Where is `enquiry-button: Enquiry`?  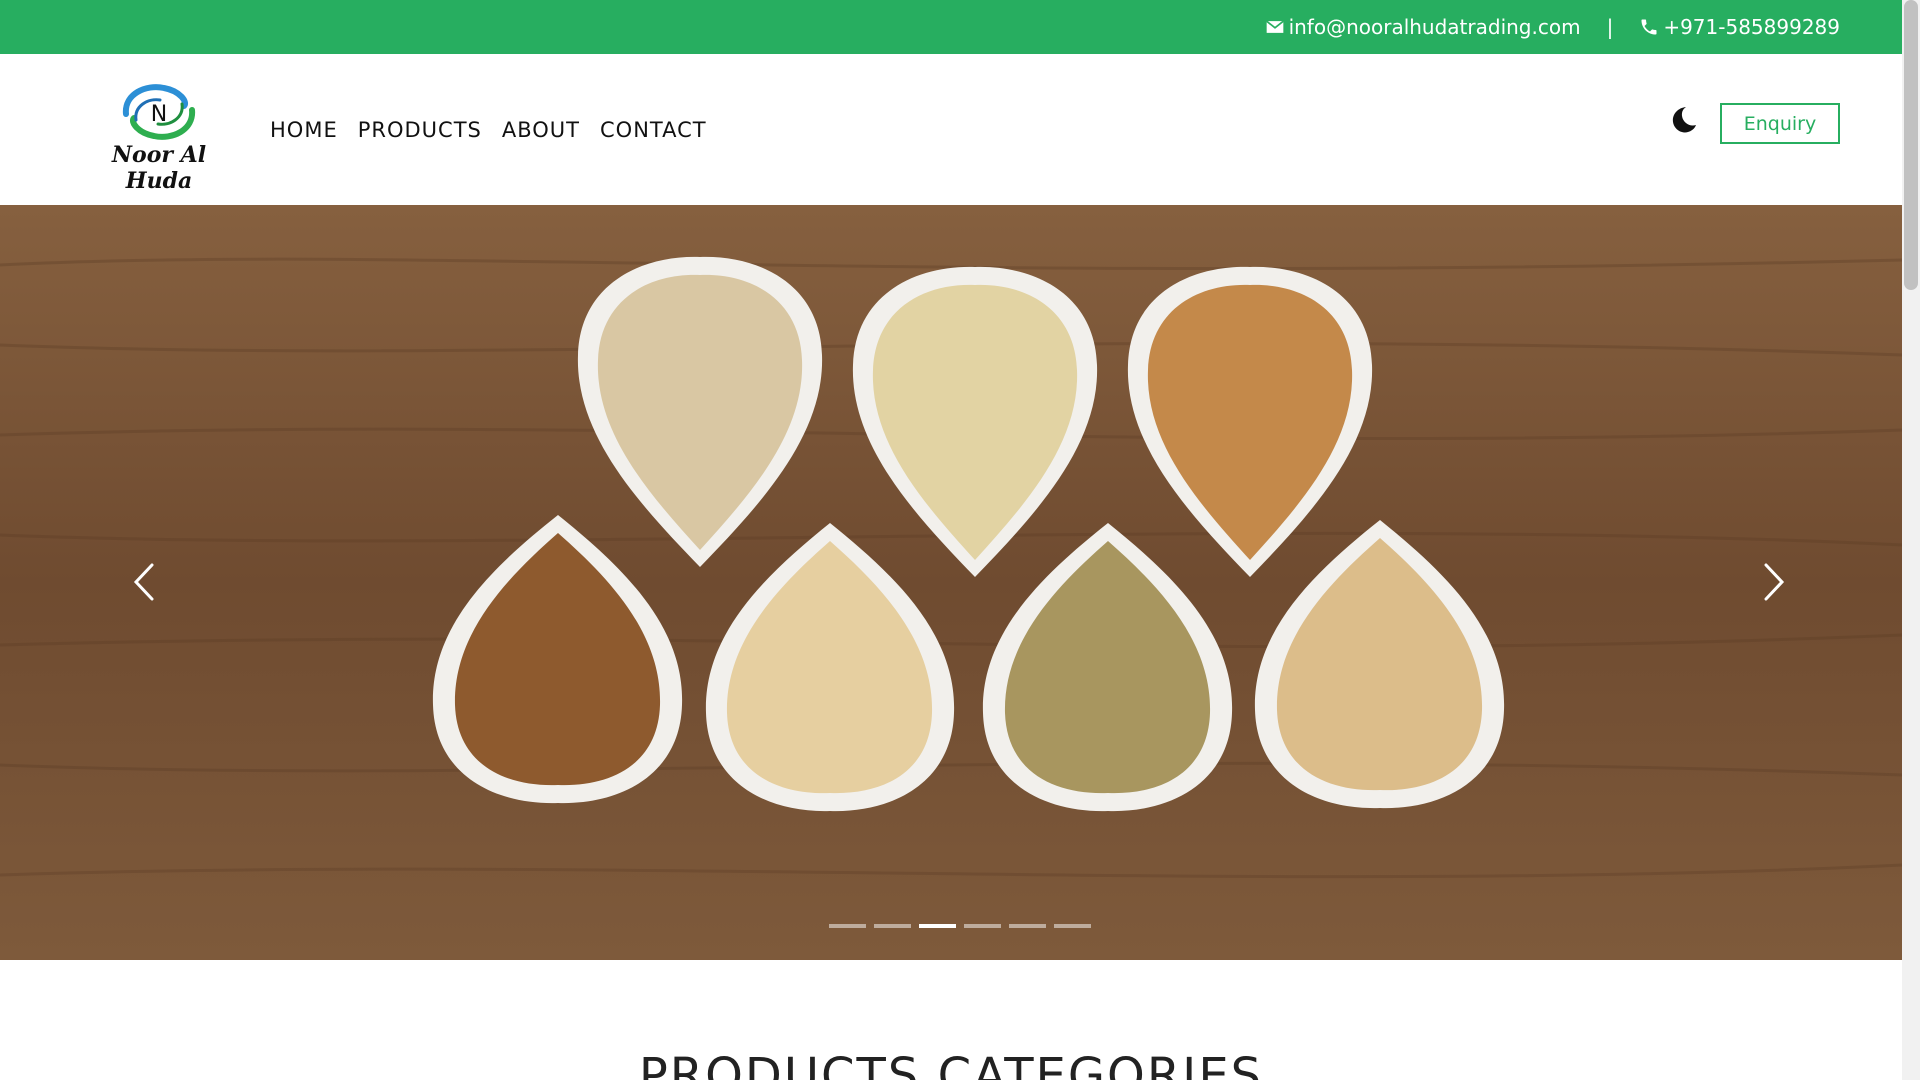 enquiry-button: Enquiry is located at coordinates (1780, 123).